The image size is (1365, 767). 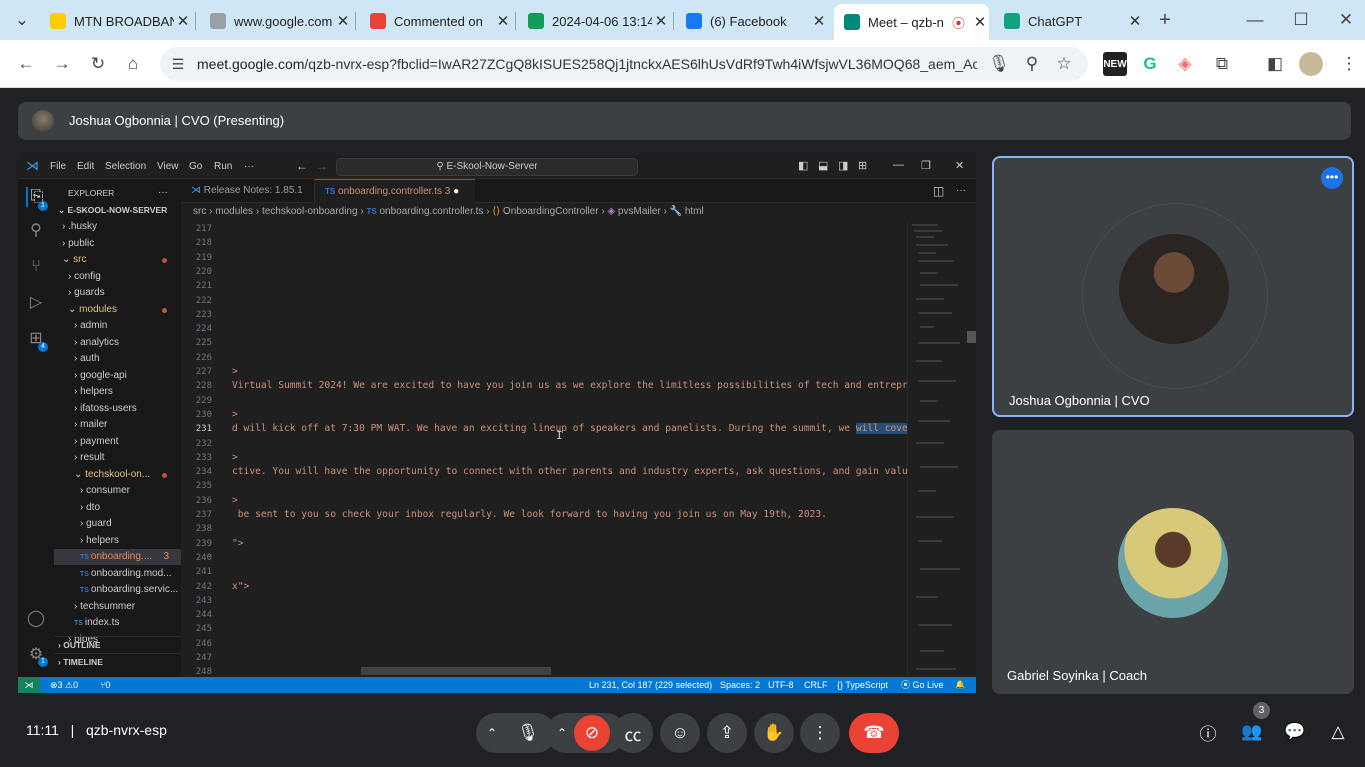 I want to click on site-info-icon: ☰, so click(x=178, y=64).